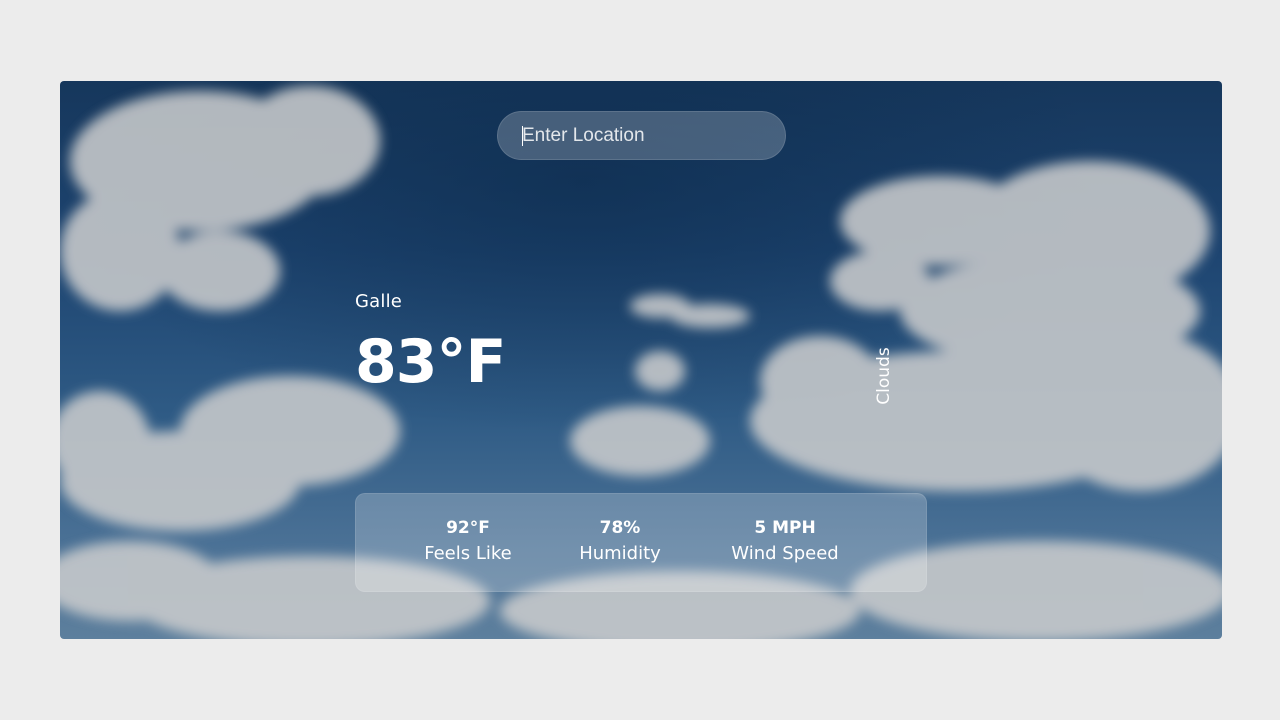 Image resolution: width=1280 pixels, height=720 pixels. What do you see at coordinates (468, 542) in the screenshot?
I see `stat-feels-like: 92°F Feels Like` at bounding box center [468, 542].